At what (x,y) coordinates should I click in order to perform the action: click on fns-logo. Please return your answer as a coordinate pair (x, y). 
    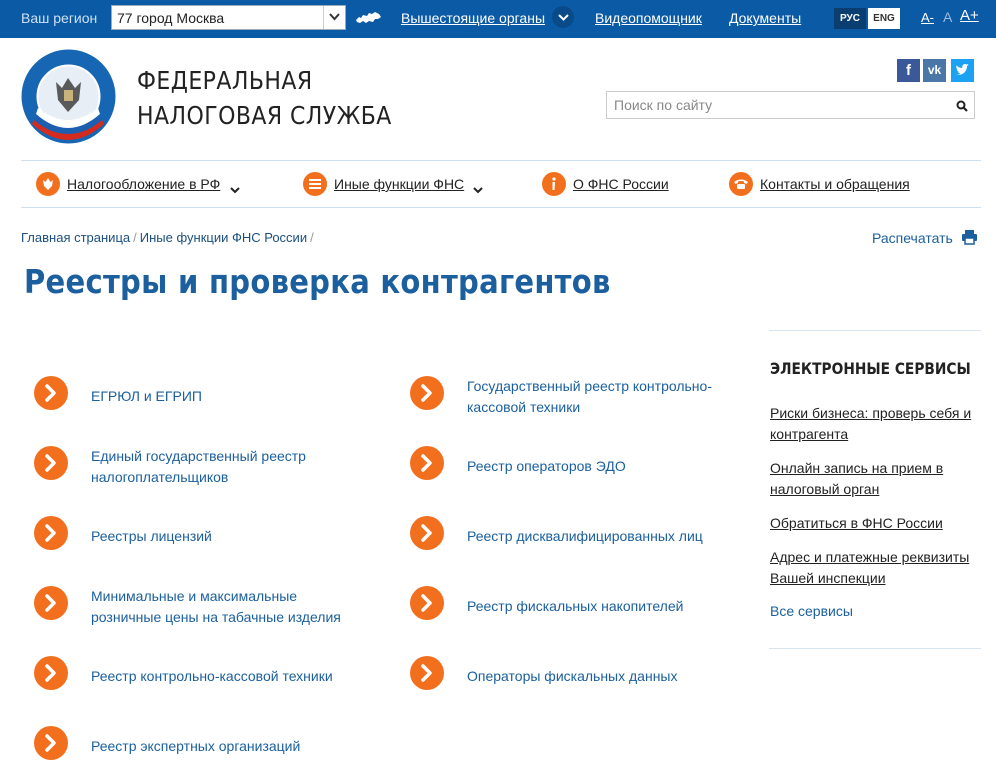
    Looking at the image, I should click on (68, 96).